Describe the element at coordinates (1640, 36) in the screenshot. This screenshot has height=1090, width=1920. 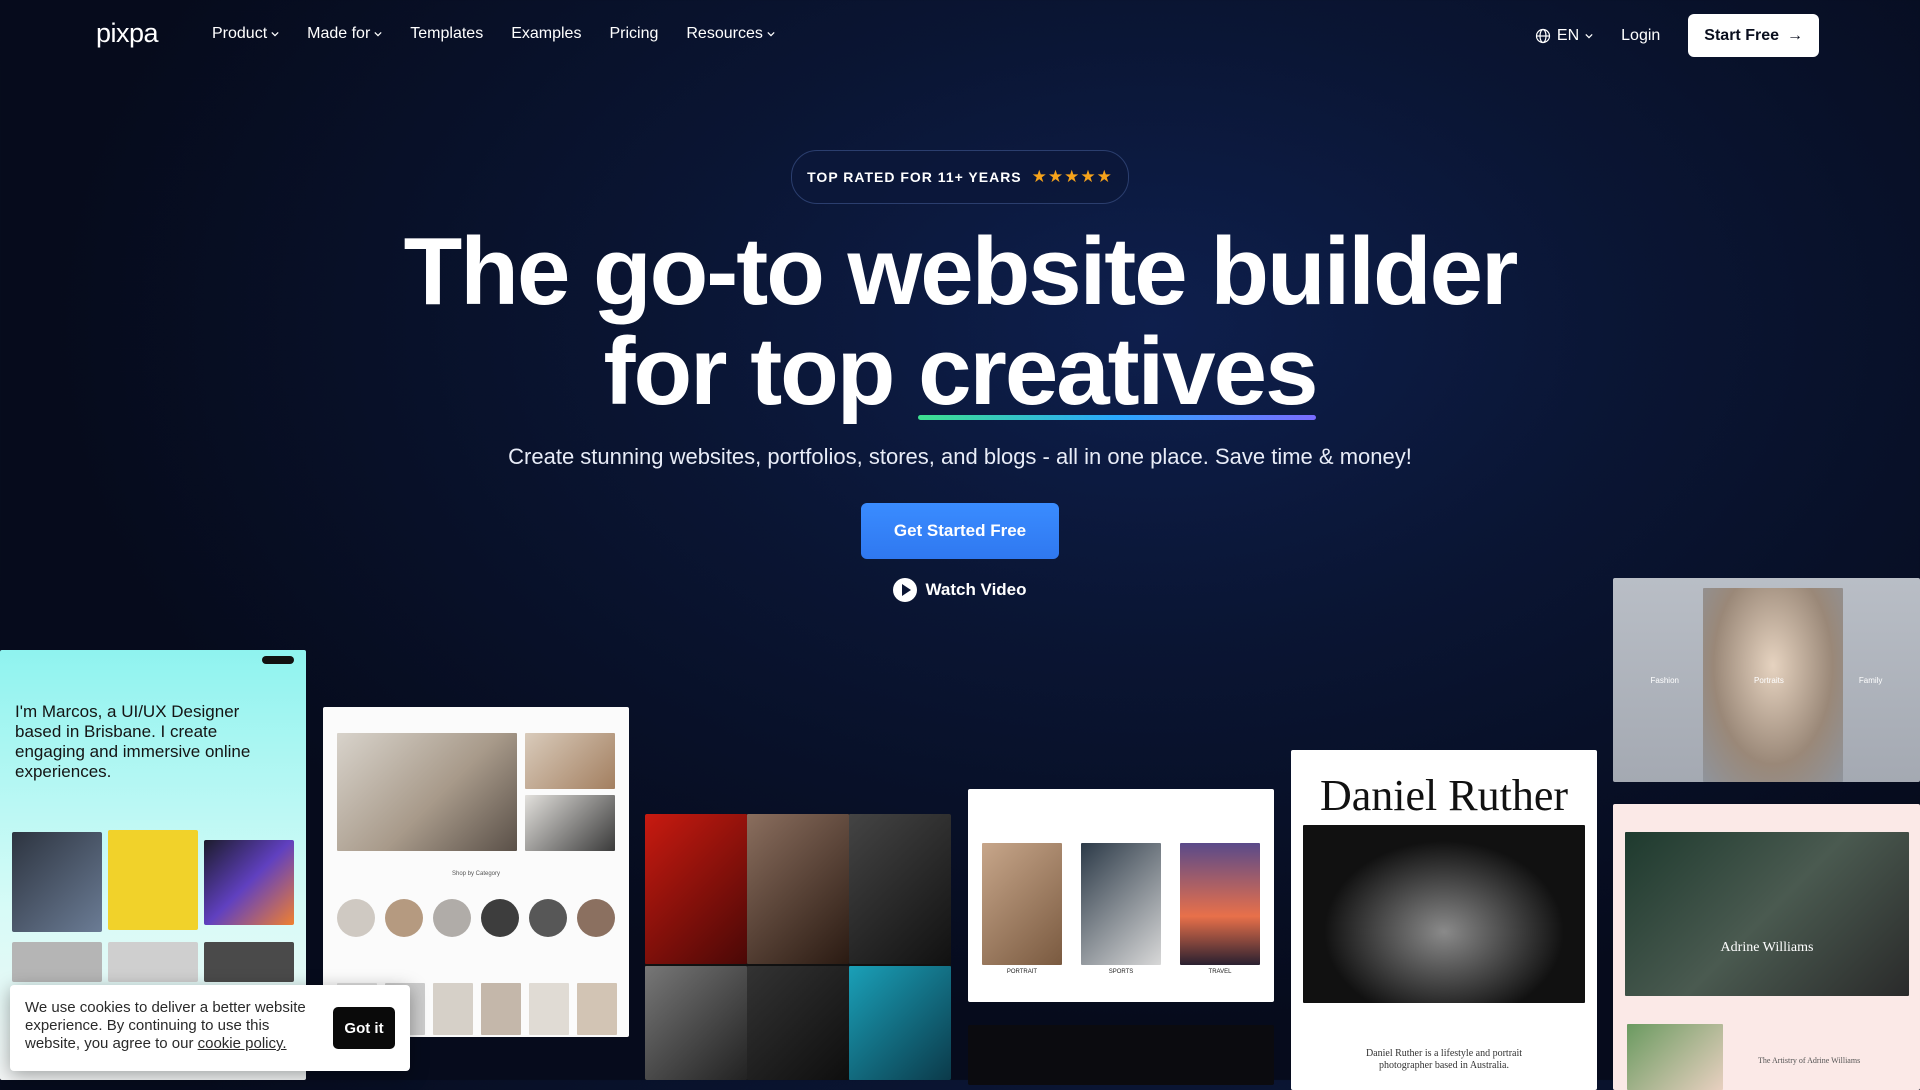
I see `login-link: Login` at that location.